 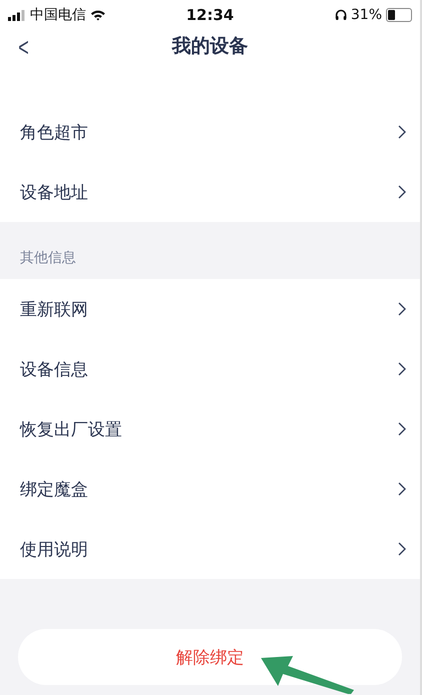 What do you see at coordinates (24, 47) in the screenshot?
I see `back-button: <` at bounding box center [24, 47].